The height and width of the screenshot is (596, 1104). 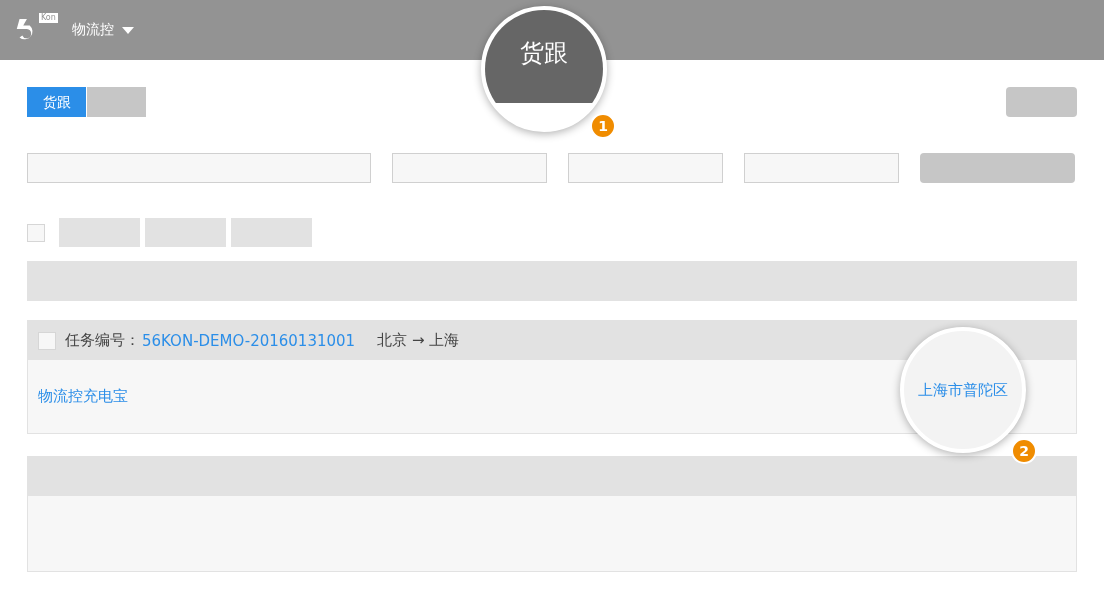 I want to click on action-button, so click(x=1041, y=102).